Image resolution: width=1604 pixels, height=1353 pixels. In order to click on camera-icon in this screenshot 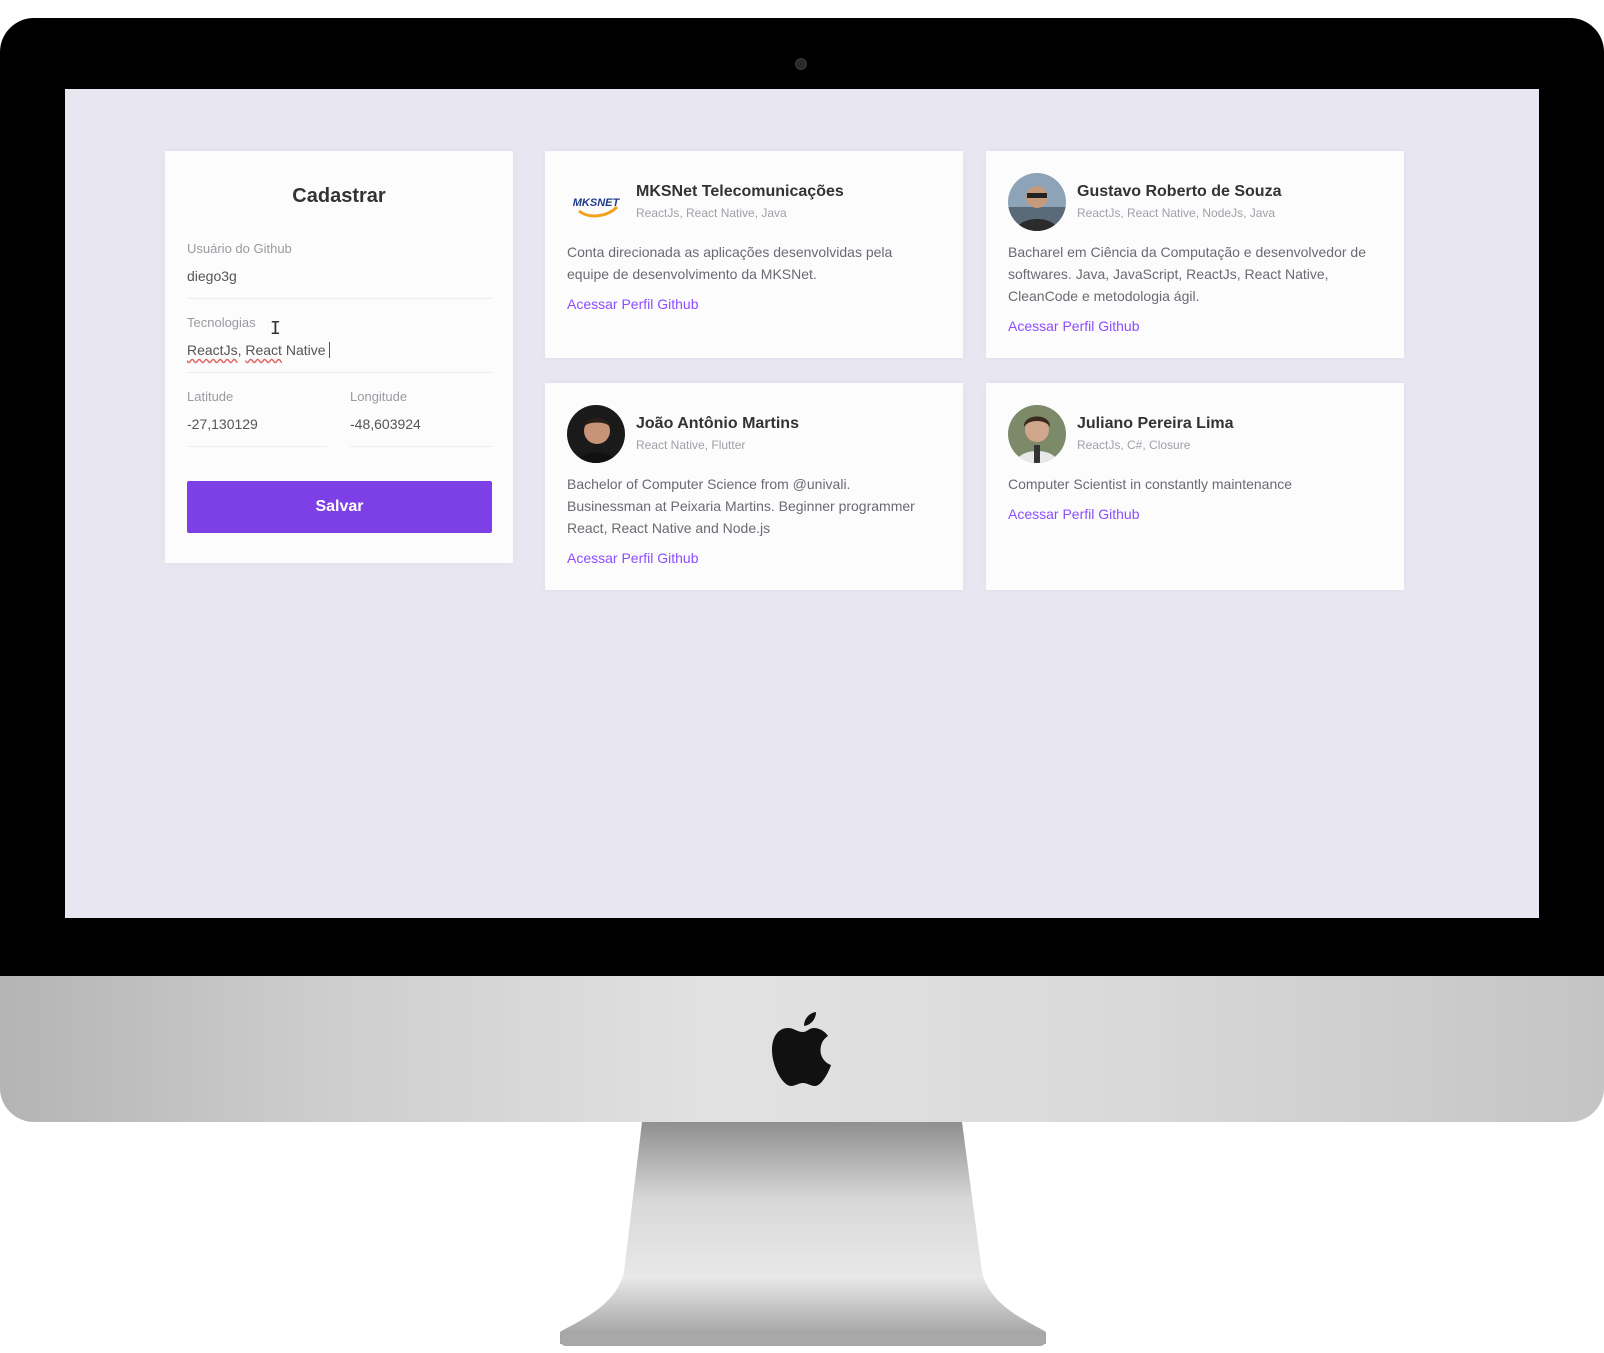, I will do `click(801, 64)`.